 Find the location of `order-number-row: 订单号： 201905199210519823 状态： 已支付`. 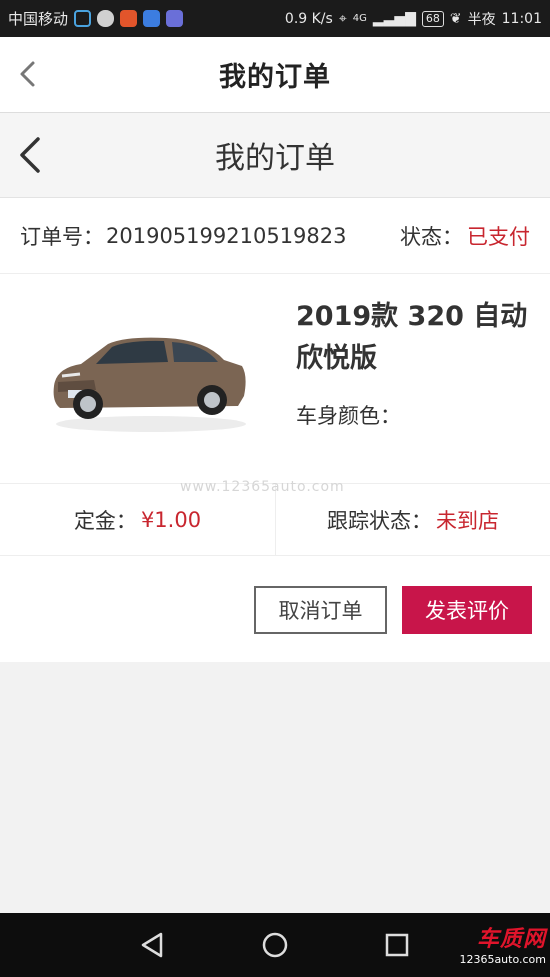

order-number-row: 订单号： 201905199210519823 状态： 已支付 is located at coordinates (275, 236).